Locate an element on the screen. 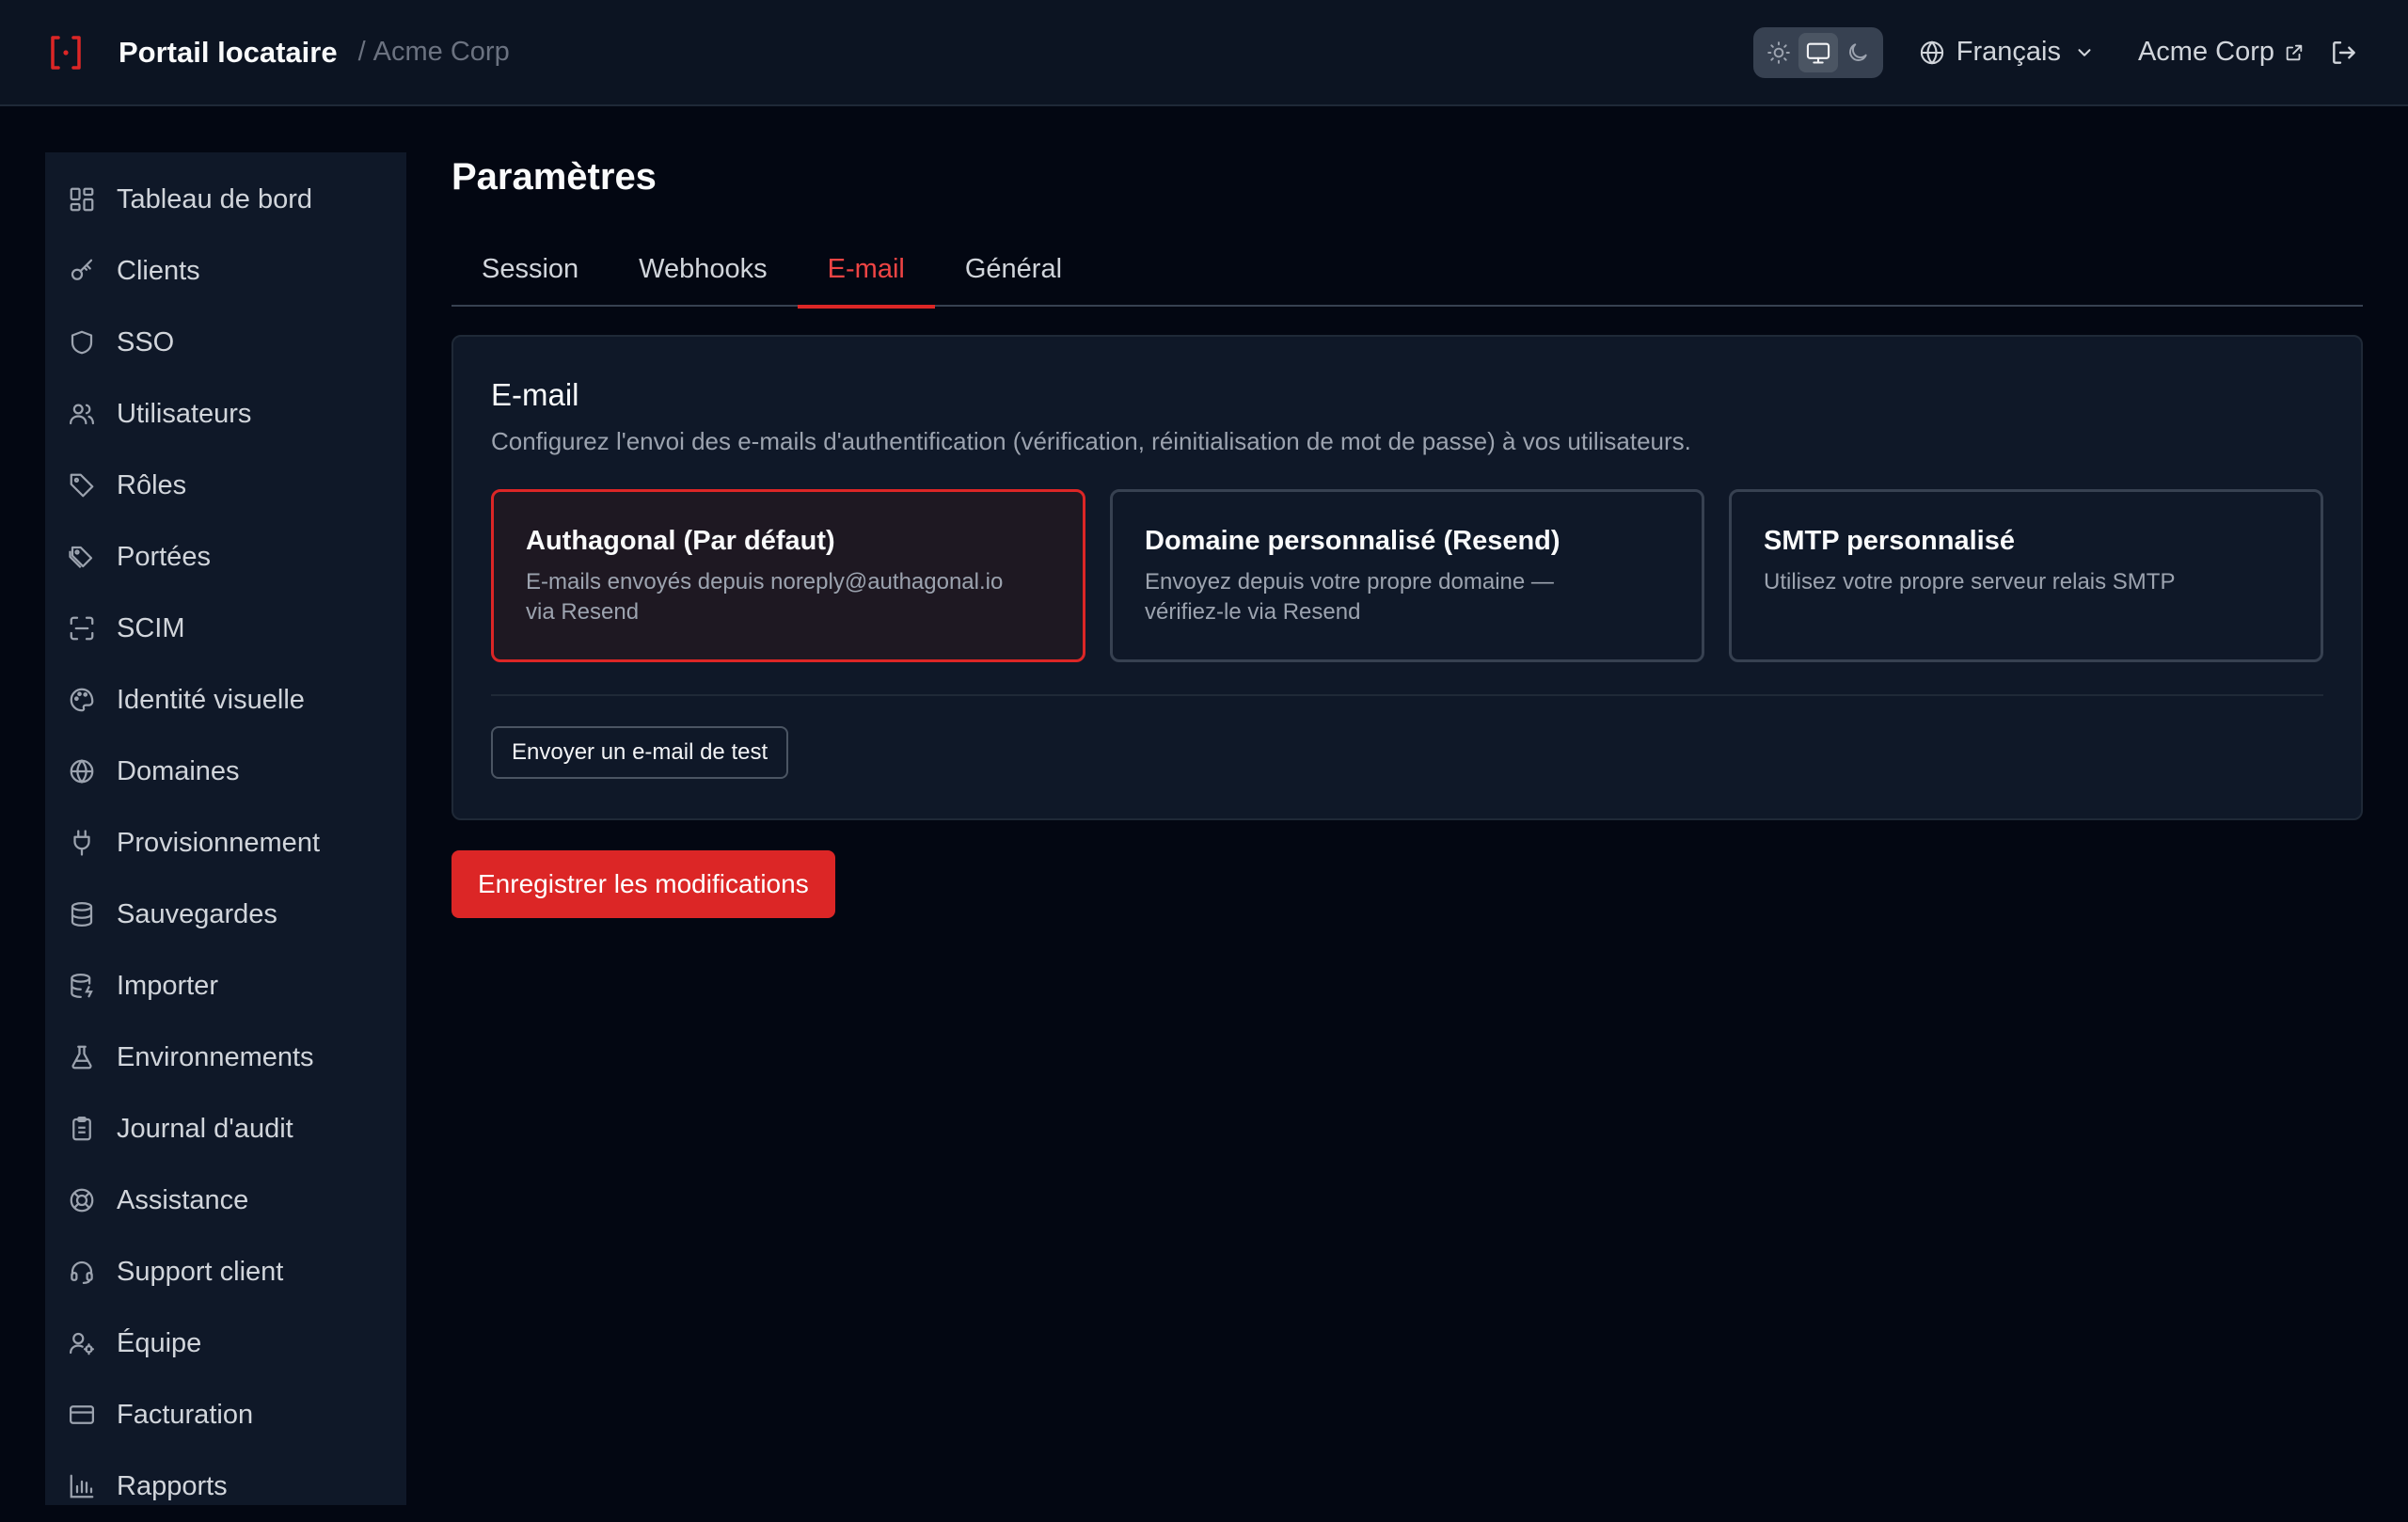  theme-dark-button is located at coordinates (1858, 53).